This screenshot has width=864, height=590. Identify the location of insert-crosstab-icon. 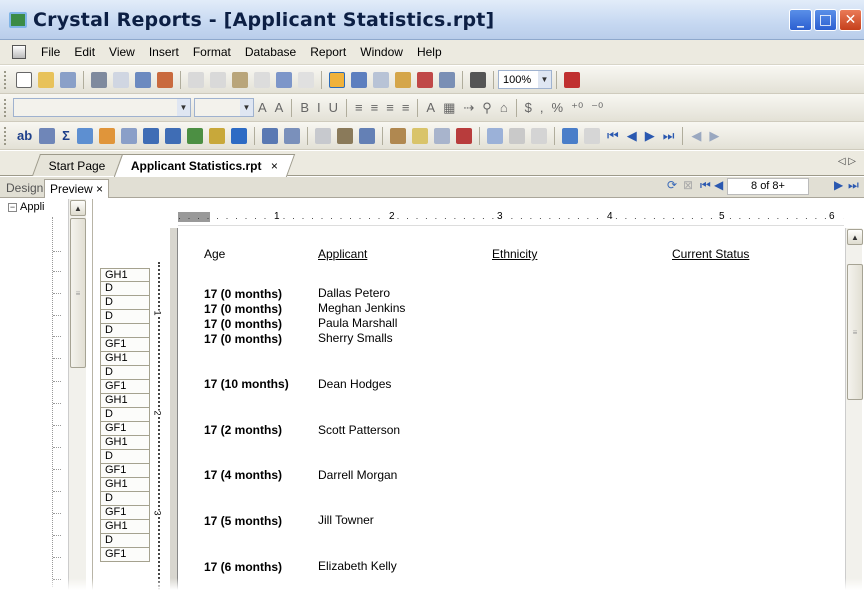
(84, 135).